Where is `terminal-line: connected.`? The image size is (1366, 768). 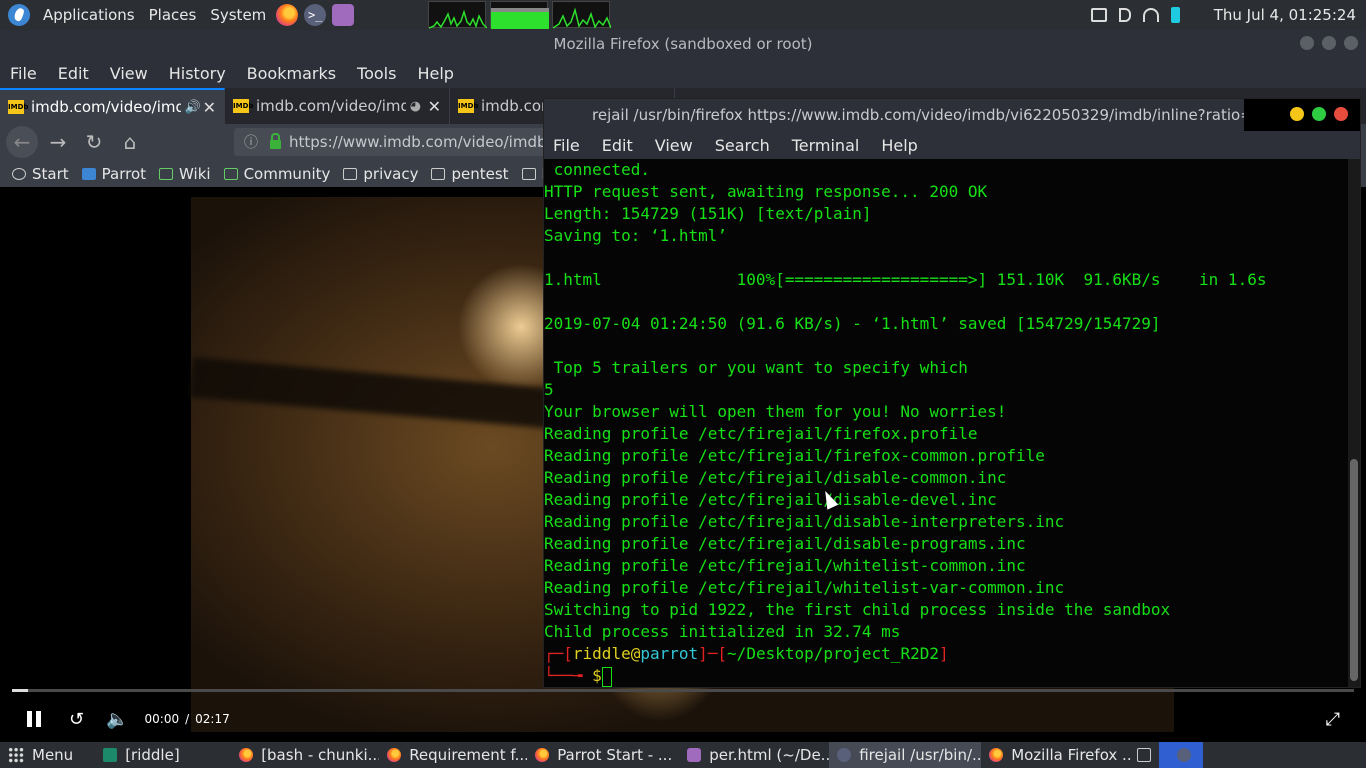 terminal-line: connected. is located at coordinates (597, 169).